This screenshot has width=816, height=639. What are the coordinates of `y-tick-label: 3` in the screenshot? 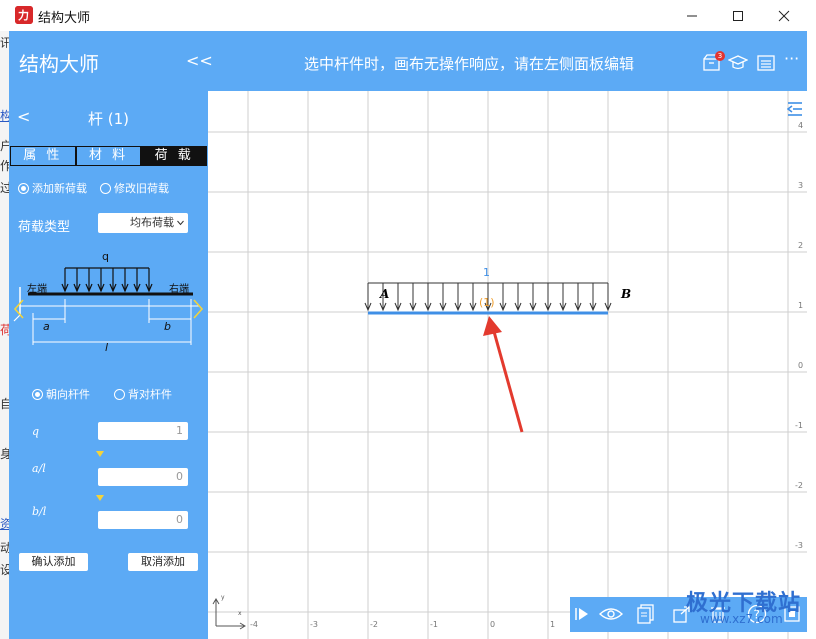 It's located at (801, 185).